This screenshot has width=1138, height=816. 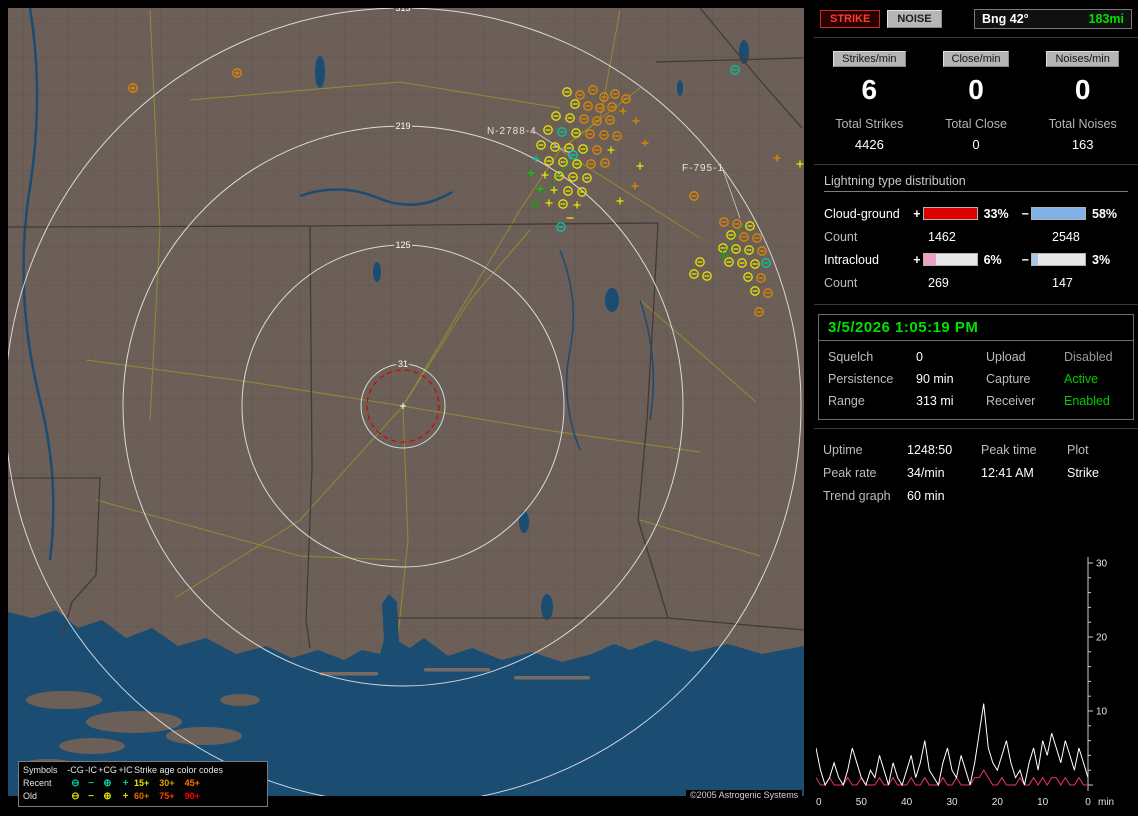 I want to click on legend-age-title: Strike age color codes, so click(x=179, y=770).